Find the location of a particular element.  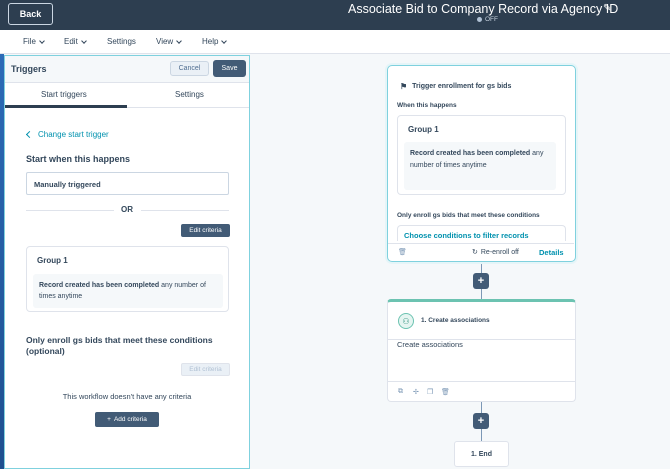

reenroll-label: Re-enroll off is located at coordinates (499, 252).